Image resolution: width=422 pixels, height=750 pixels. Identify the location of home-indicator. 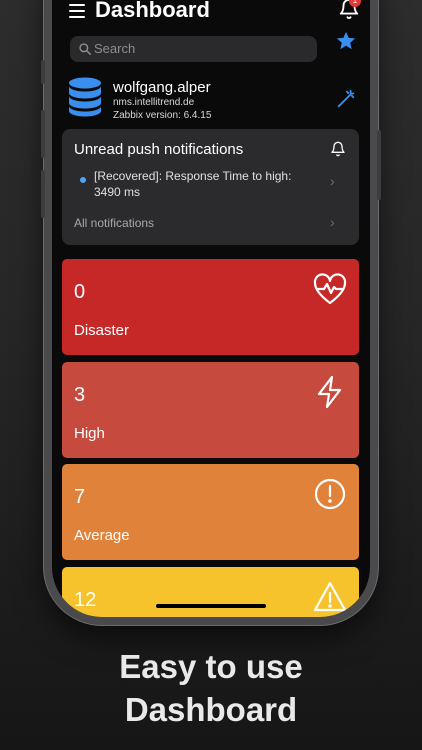
(211, 606).